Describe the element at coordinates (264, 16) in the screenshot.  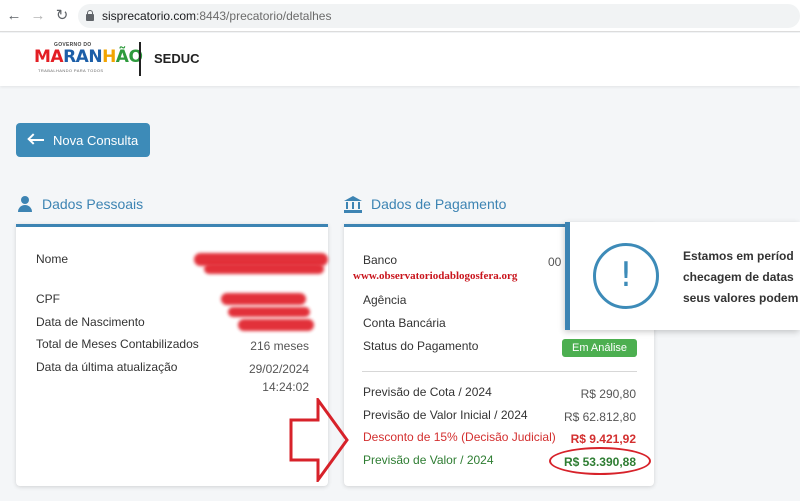
I see `url-path: :8443/precatorio/detalhes` at that location.